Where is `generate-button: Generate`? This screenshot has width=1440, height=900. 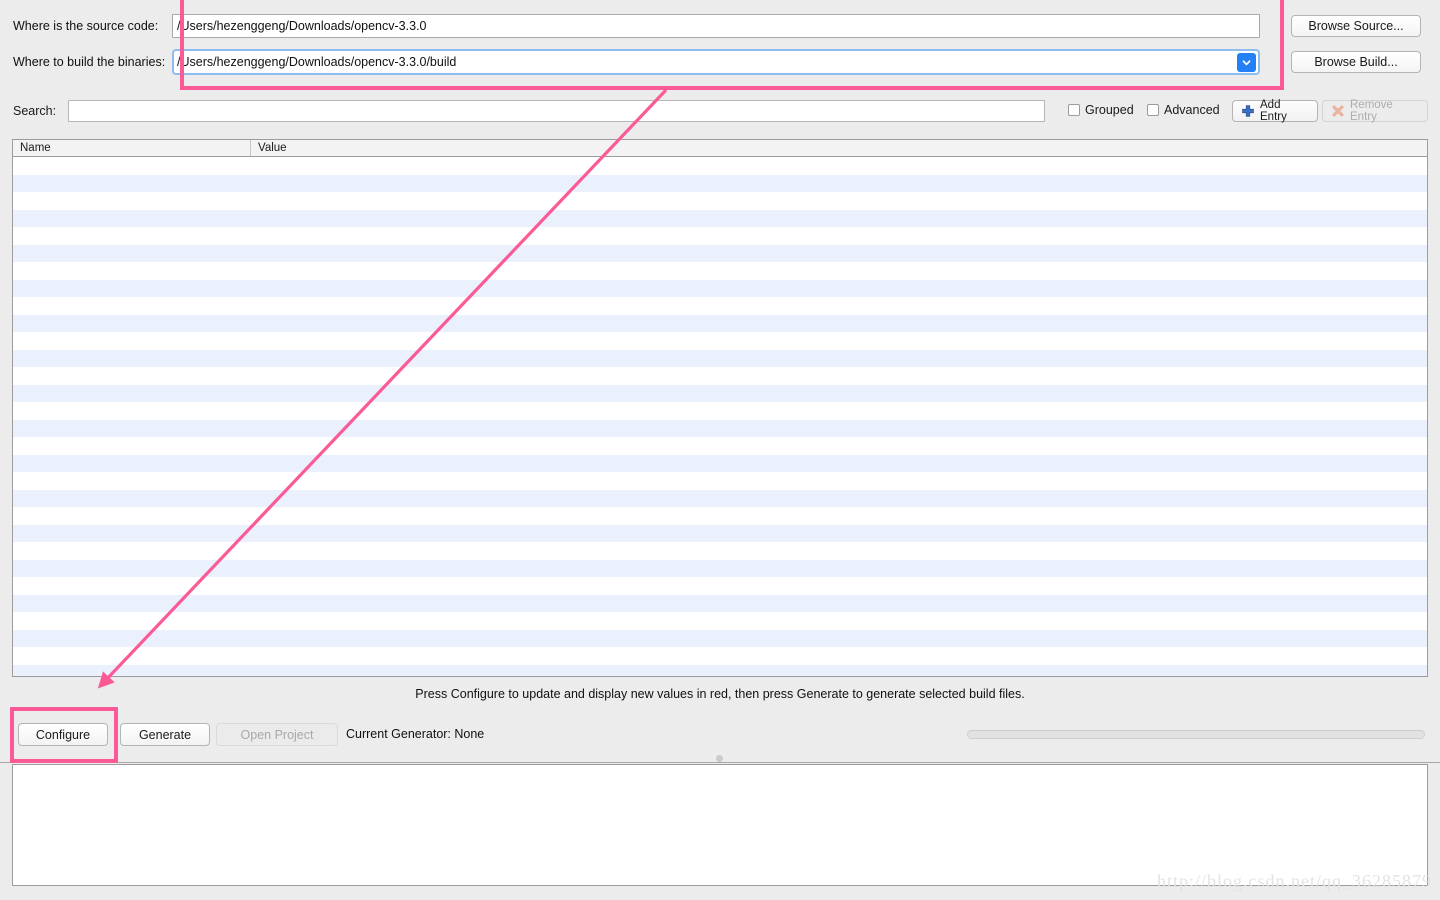
generate-button: Generate is located at coordinates (165, 734).